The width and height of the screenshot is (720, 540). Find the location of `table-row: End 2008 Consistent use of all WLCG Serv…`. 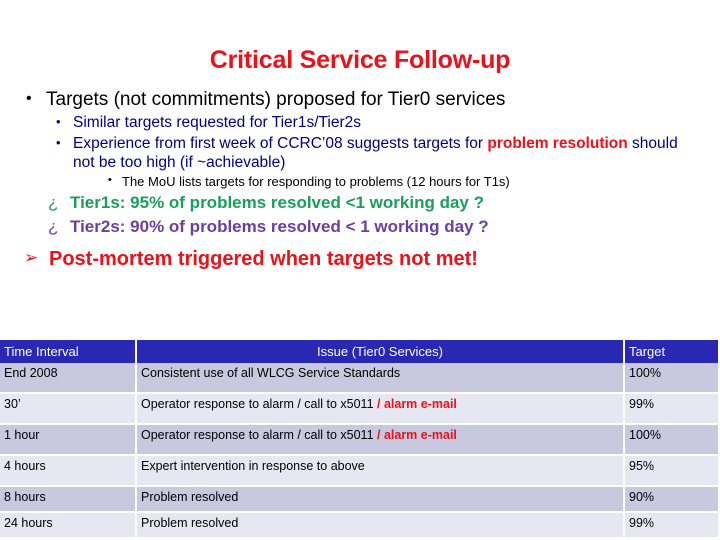

table-row: End 2008 Consistent use of all WLCG Serv… is located at coordinates (359, 378).